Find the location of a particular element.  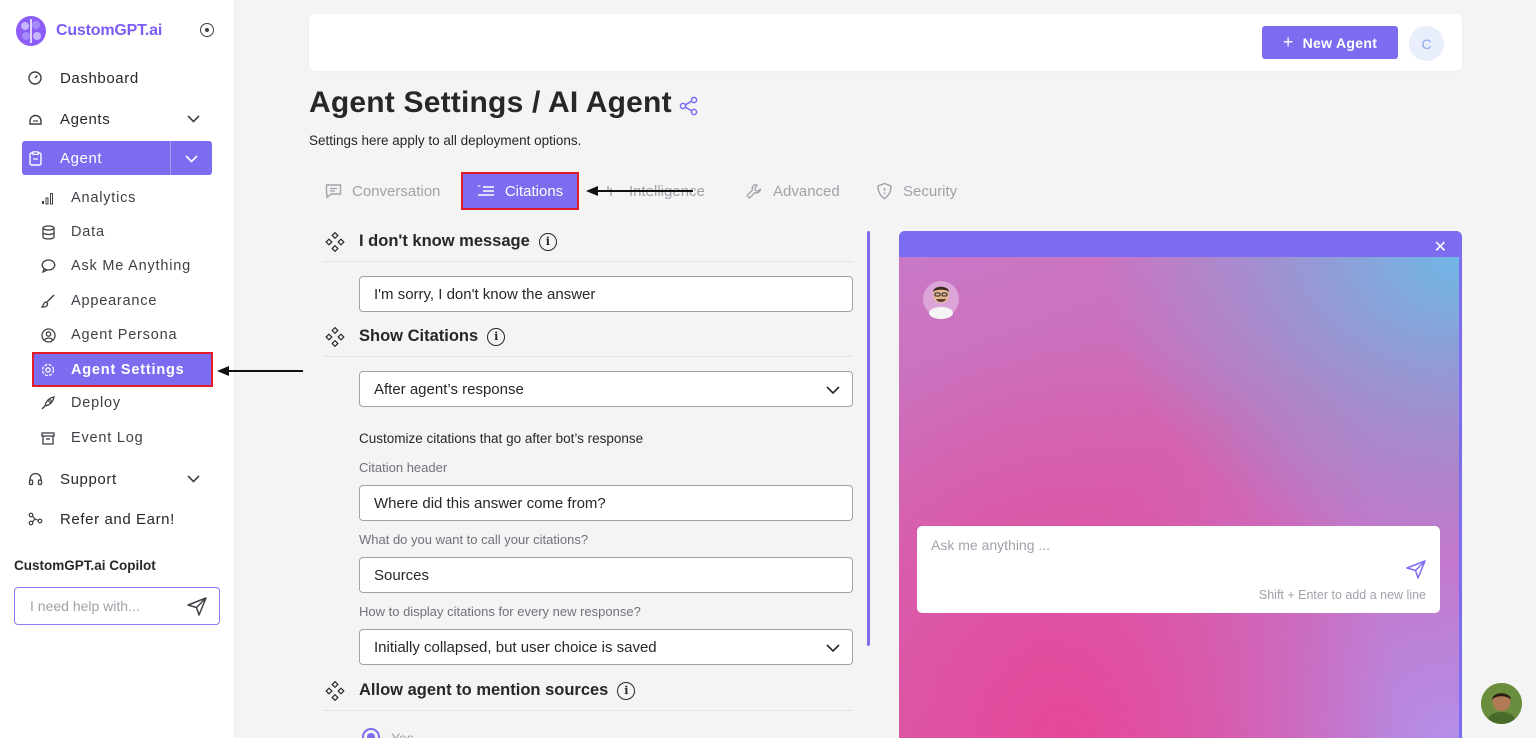

plus-icon: + is located at coordinates (1288, 42).